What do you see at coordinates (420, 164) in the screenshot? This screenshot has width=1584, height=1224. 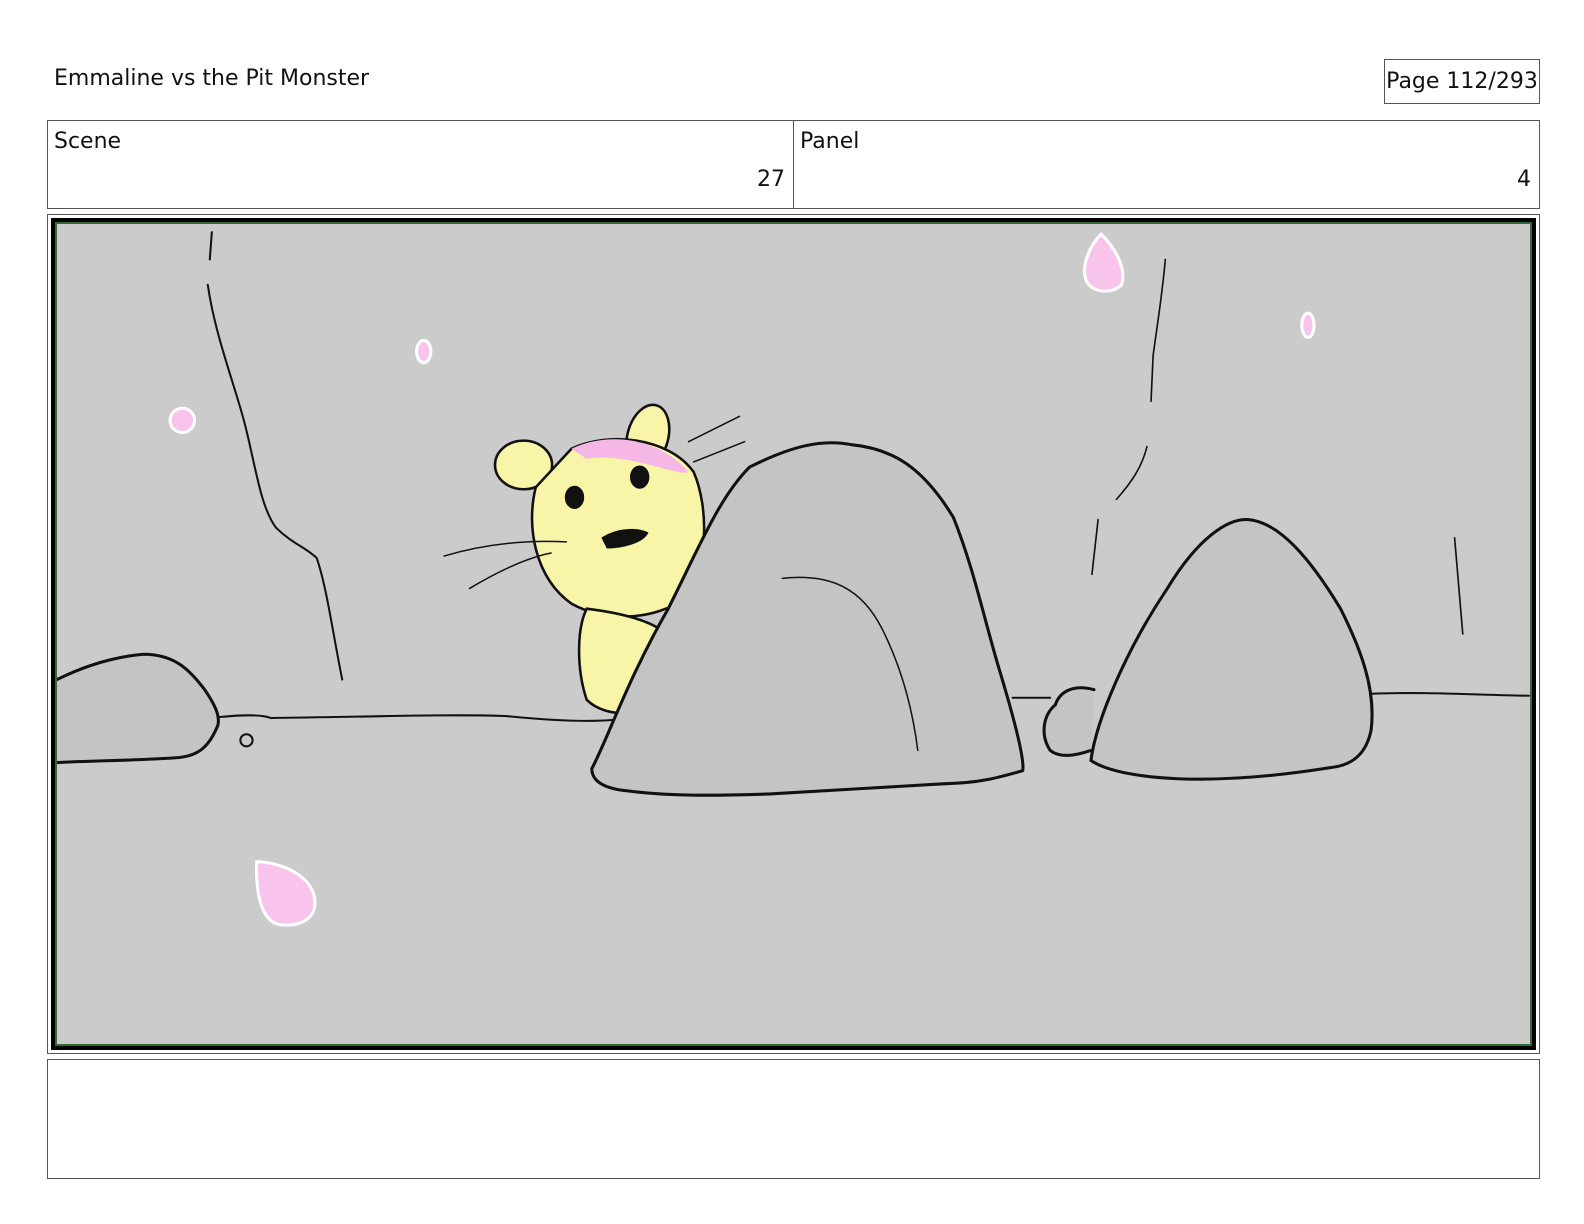 I see `scene-cell: Scene 27` at bounding box center [420, 164].